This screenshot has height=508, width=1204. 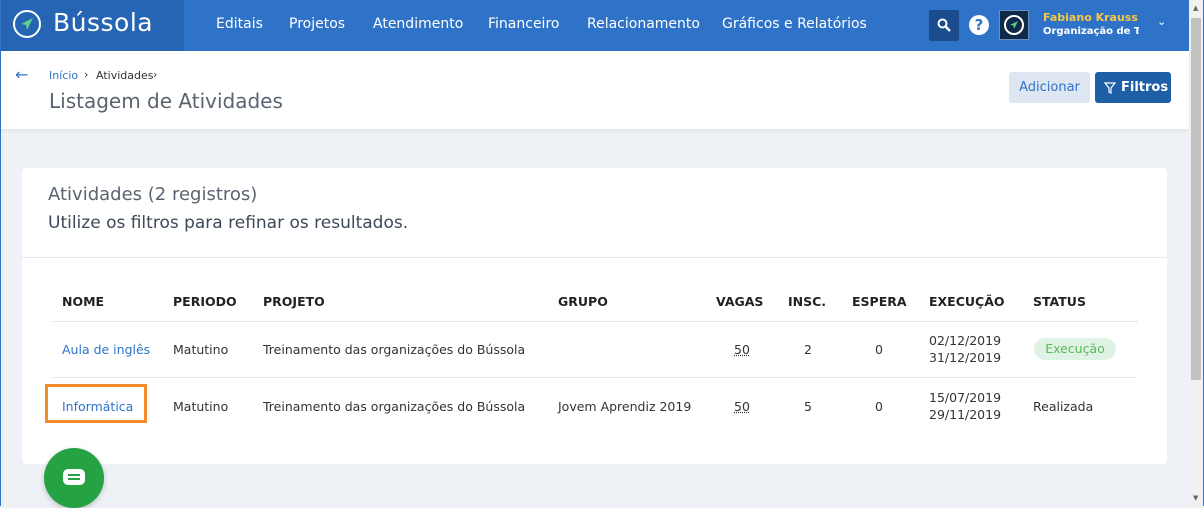 I want to click on highlight-box, so click(x=96, y=403).